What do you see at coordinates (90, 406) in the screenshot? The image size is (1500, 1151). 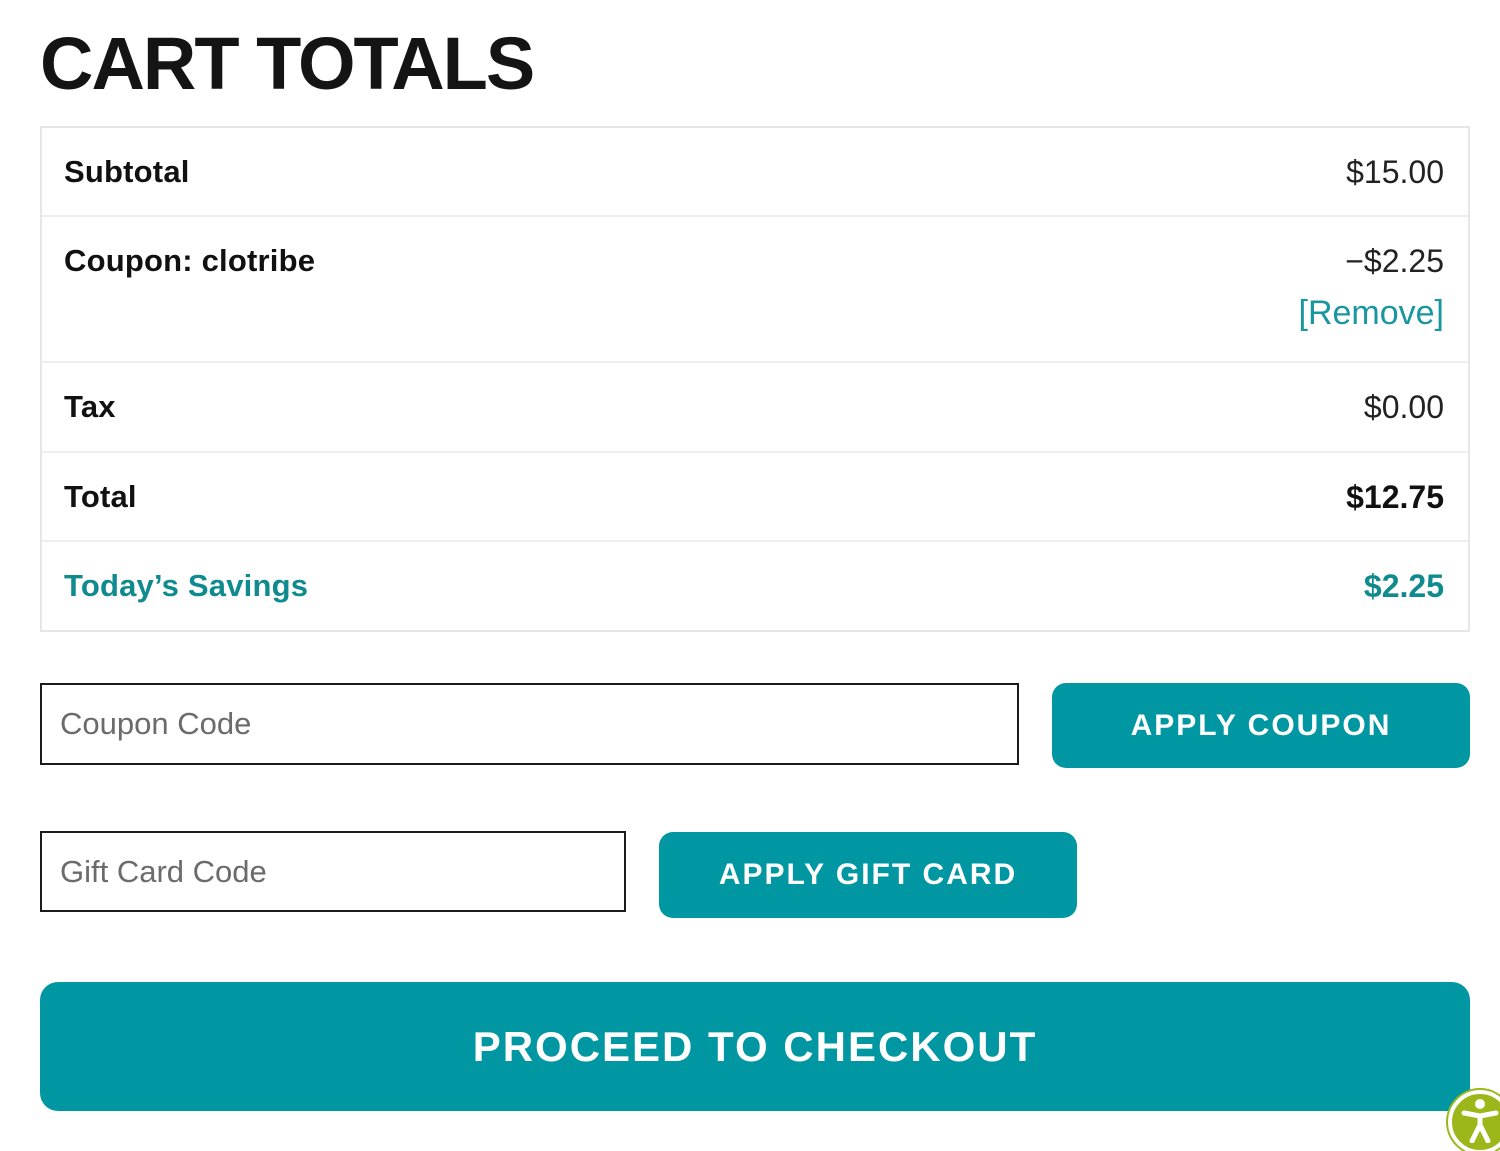 I see `tax-label: Tax` at bounding box center [90, 406].